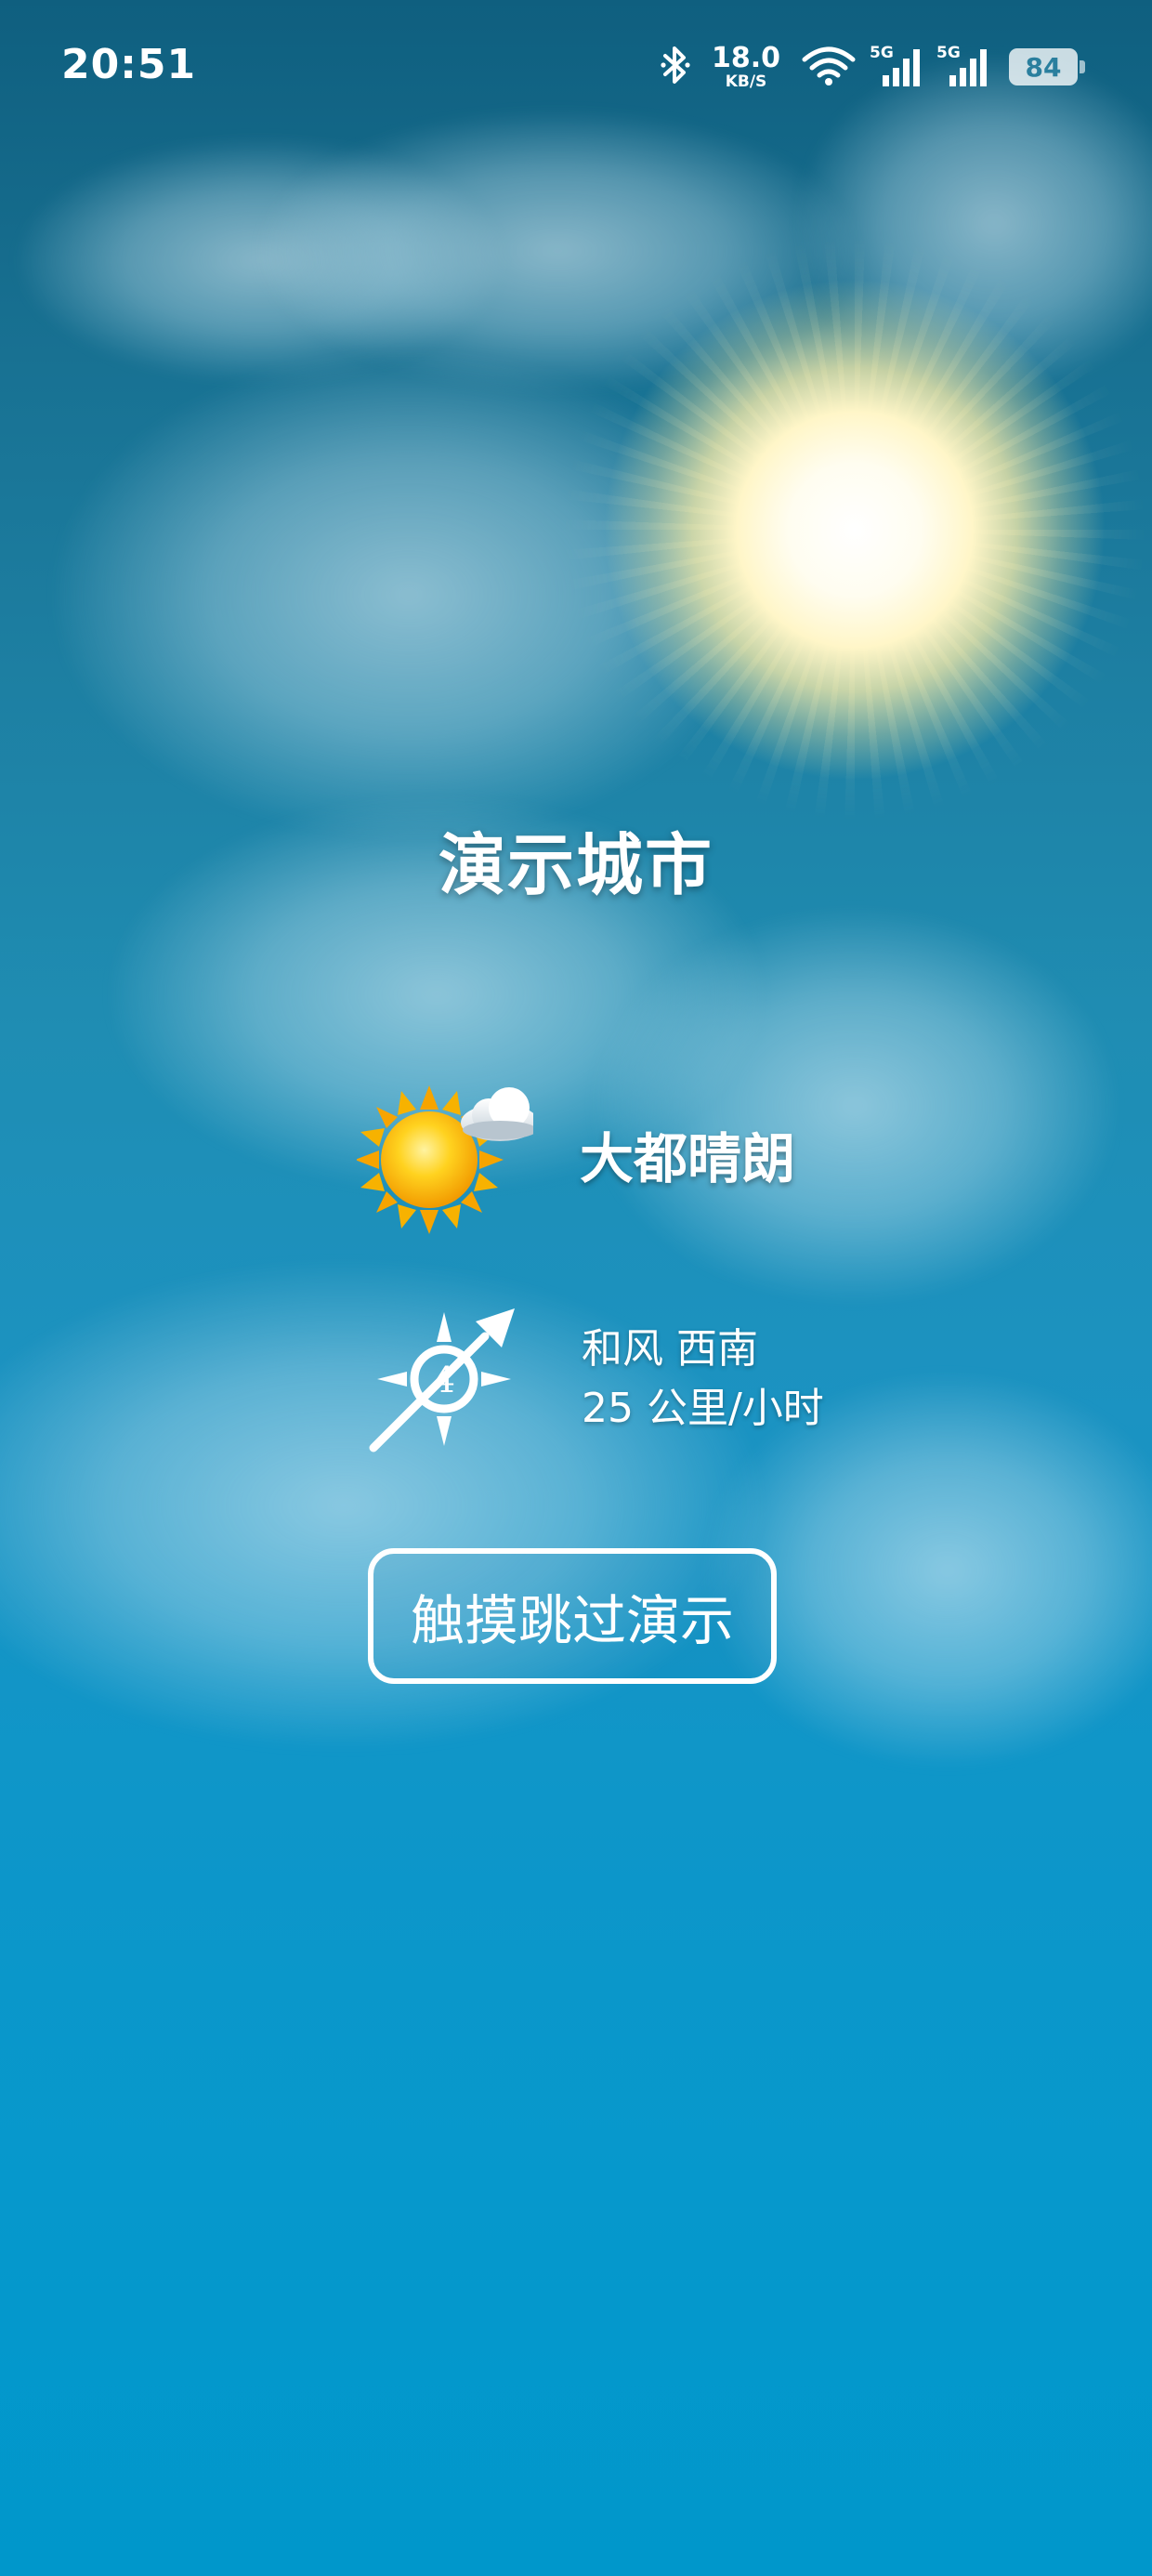 The image size is (1152, 2576). Describe the element at coordinates (576, 69) in the screenshot. I see `status-bar: 20:51 18.0 KB/S 5G 5G 84` at that location.